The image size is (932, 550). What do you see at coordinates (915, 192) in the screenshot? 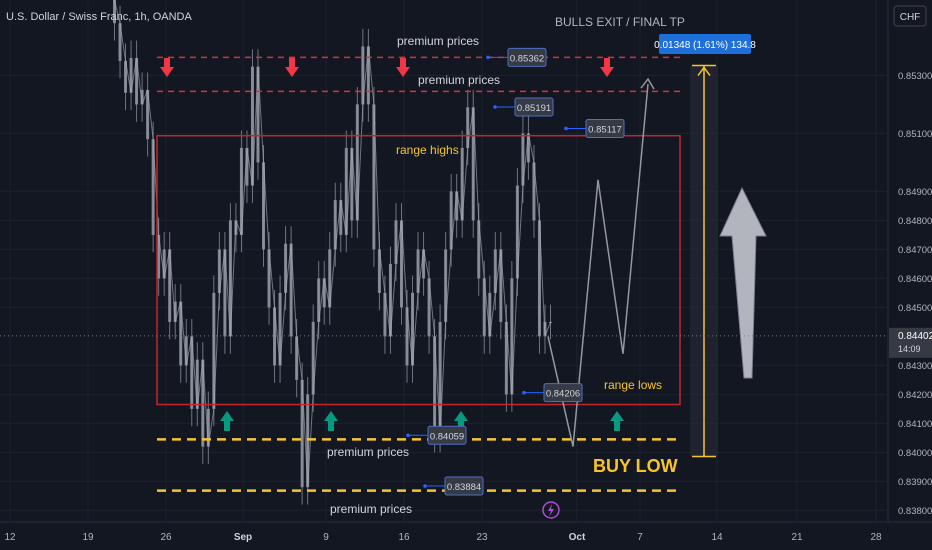
I see `price-tick-label: 0.84900` at bounding box center [915, 192].